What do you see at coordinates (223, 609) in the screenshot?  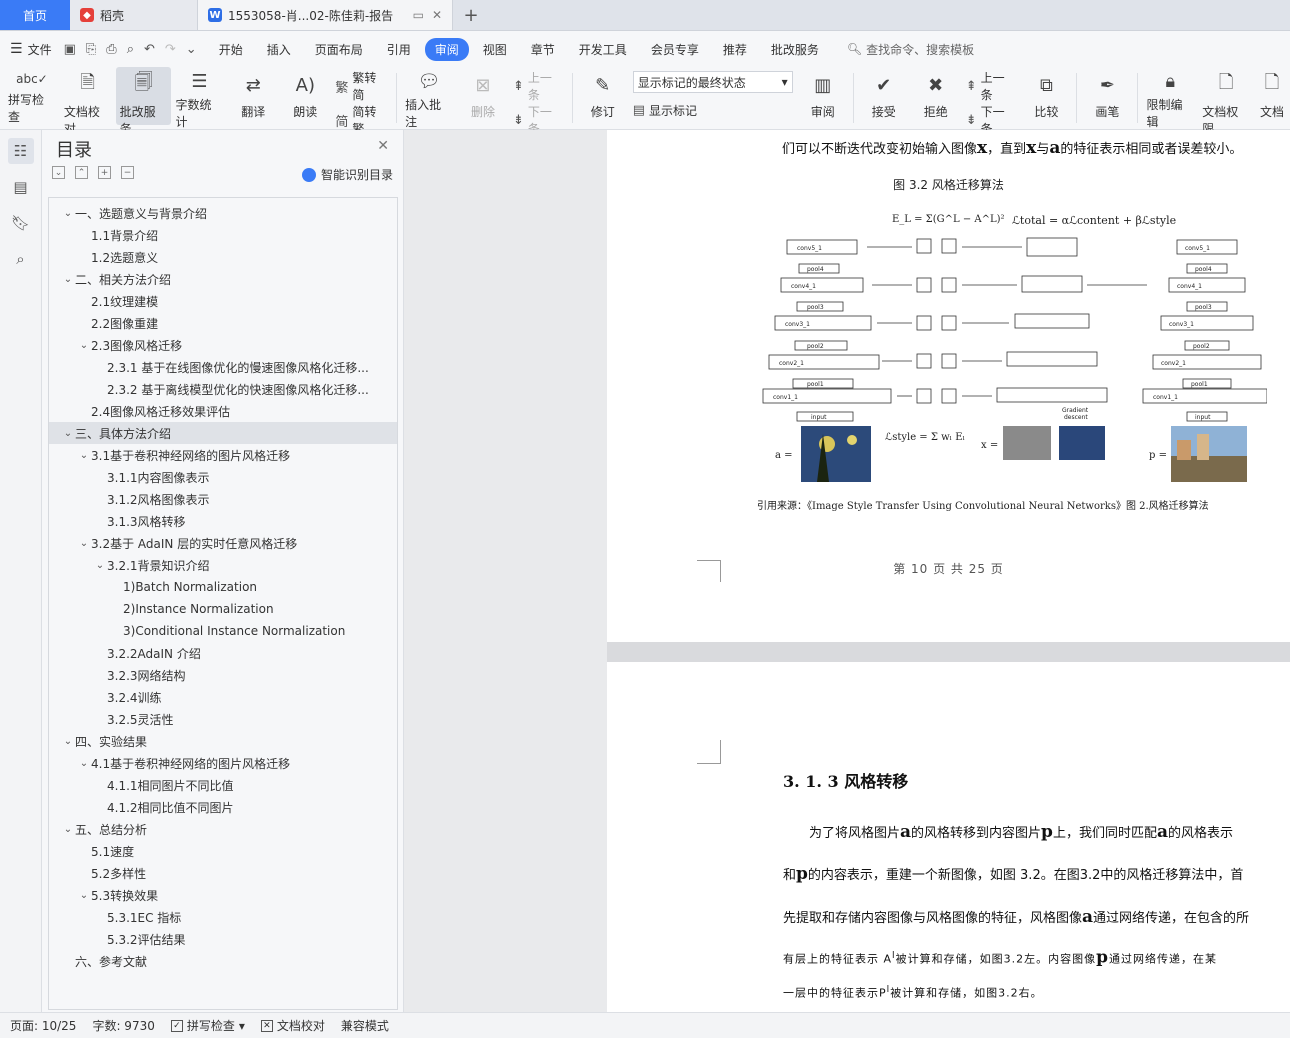 I see `toc-item: 2)Instance Normalization` at bounding box center [223, 609].